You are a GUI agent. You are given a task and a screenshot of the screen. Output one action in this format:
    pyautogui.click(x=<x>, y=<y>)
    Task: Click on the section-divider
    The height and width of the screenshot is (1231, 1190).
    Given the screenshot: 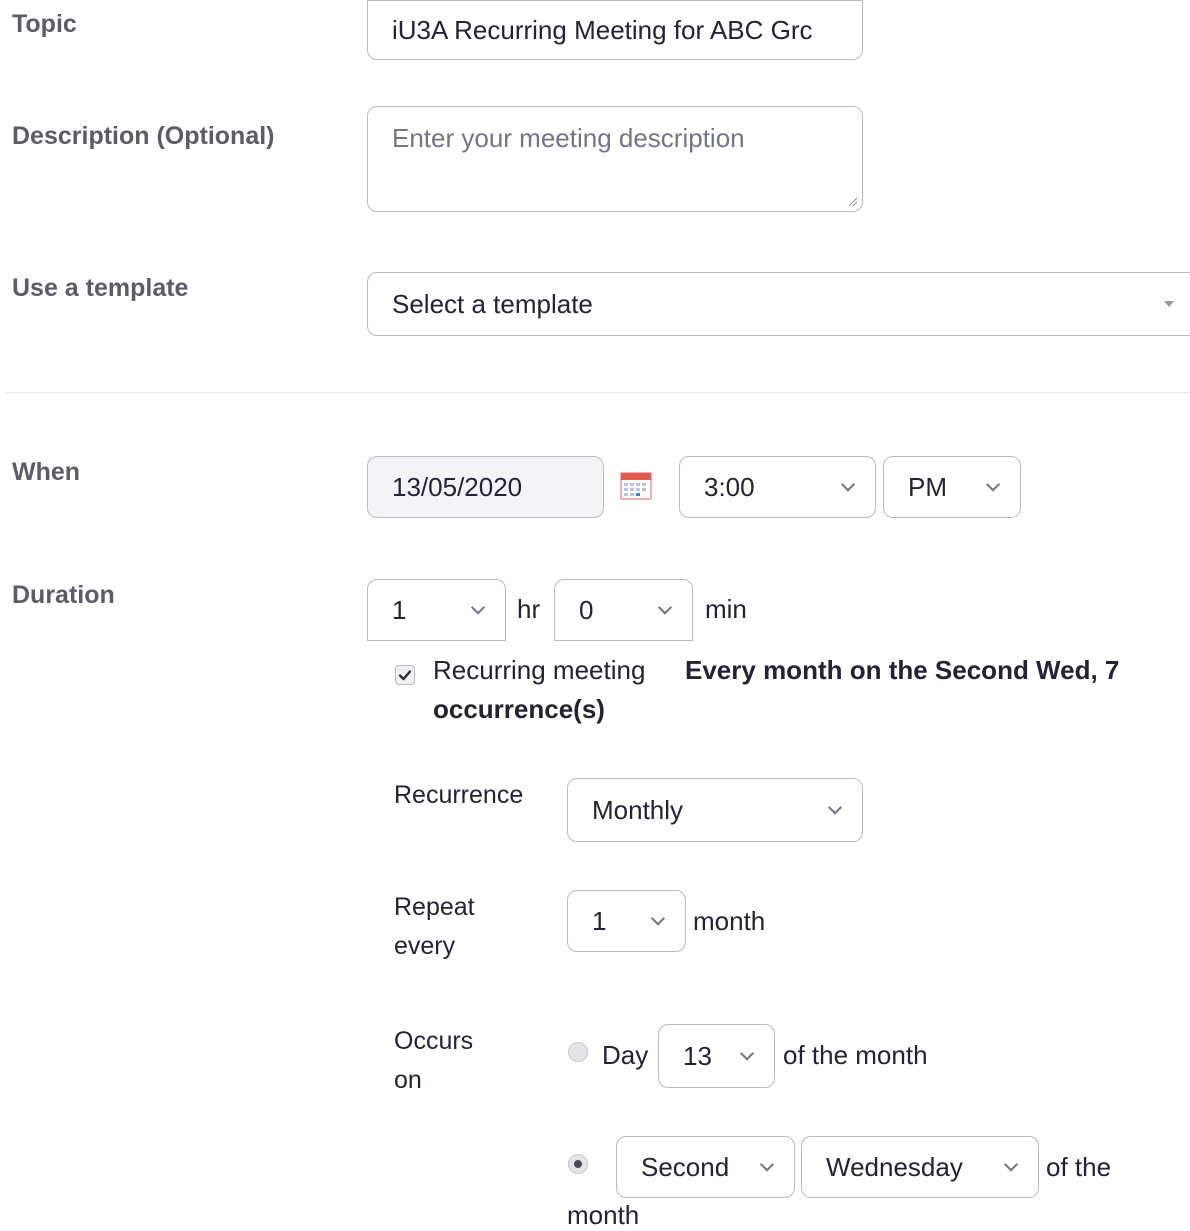 What is the action you would take?
    pyautogui.click(x=598, y=392)
    